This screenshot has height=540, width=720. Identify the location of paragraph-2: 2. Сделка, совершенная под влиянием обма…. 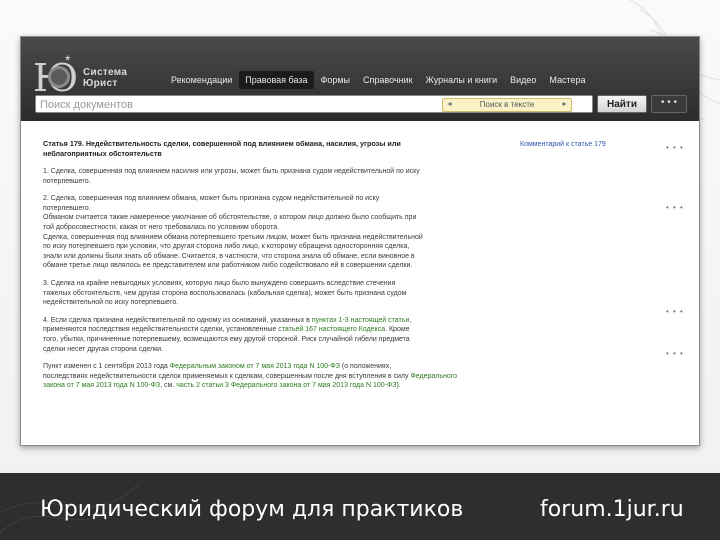
(283, 232).